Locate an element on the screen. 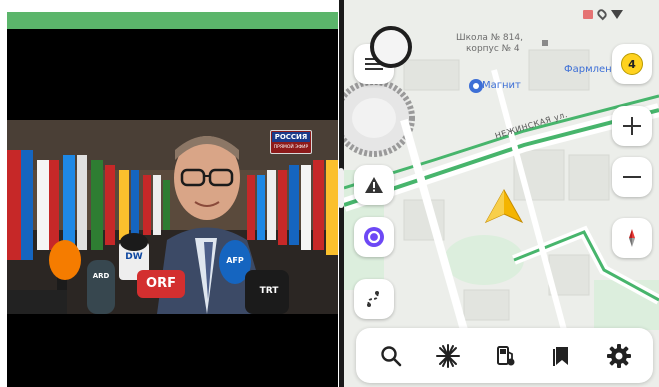 The height and width of the screenshot is (387, 659). compass-icon is located at coordinates (632, 238).